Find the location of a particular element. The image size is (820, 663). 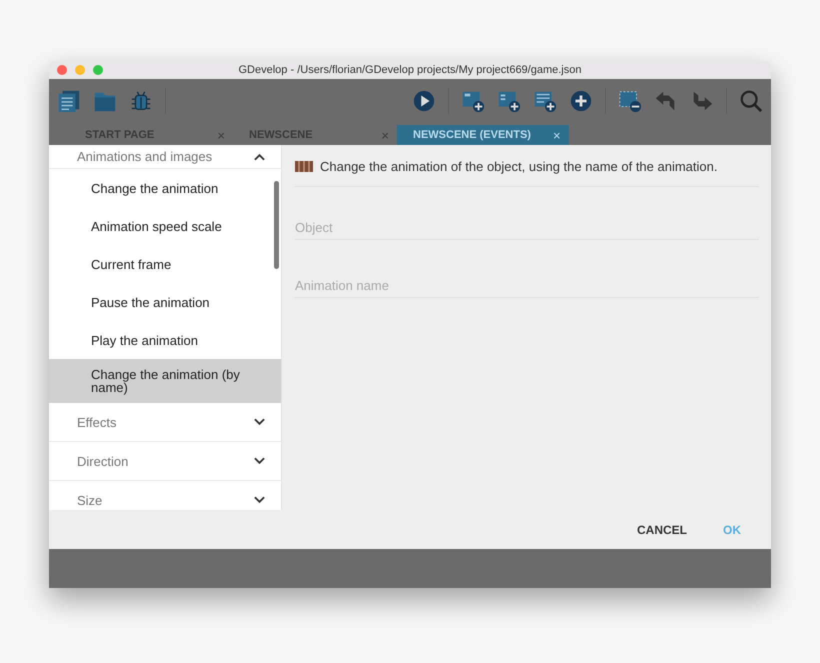

tab: NEWSCENE (EVENTS) × is located at coordinates (483, 135).